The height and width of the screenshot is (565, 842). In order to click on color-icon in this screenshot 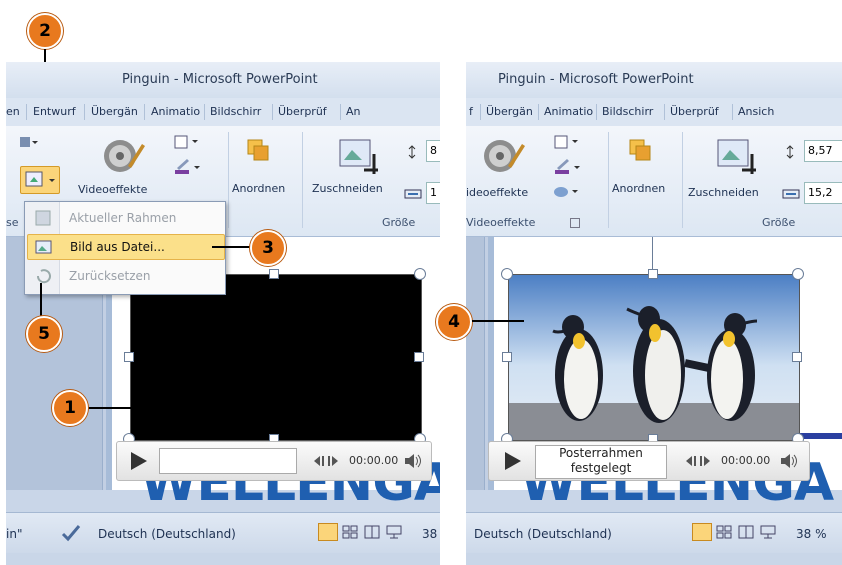, I will do `click(28, 142)`.